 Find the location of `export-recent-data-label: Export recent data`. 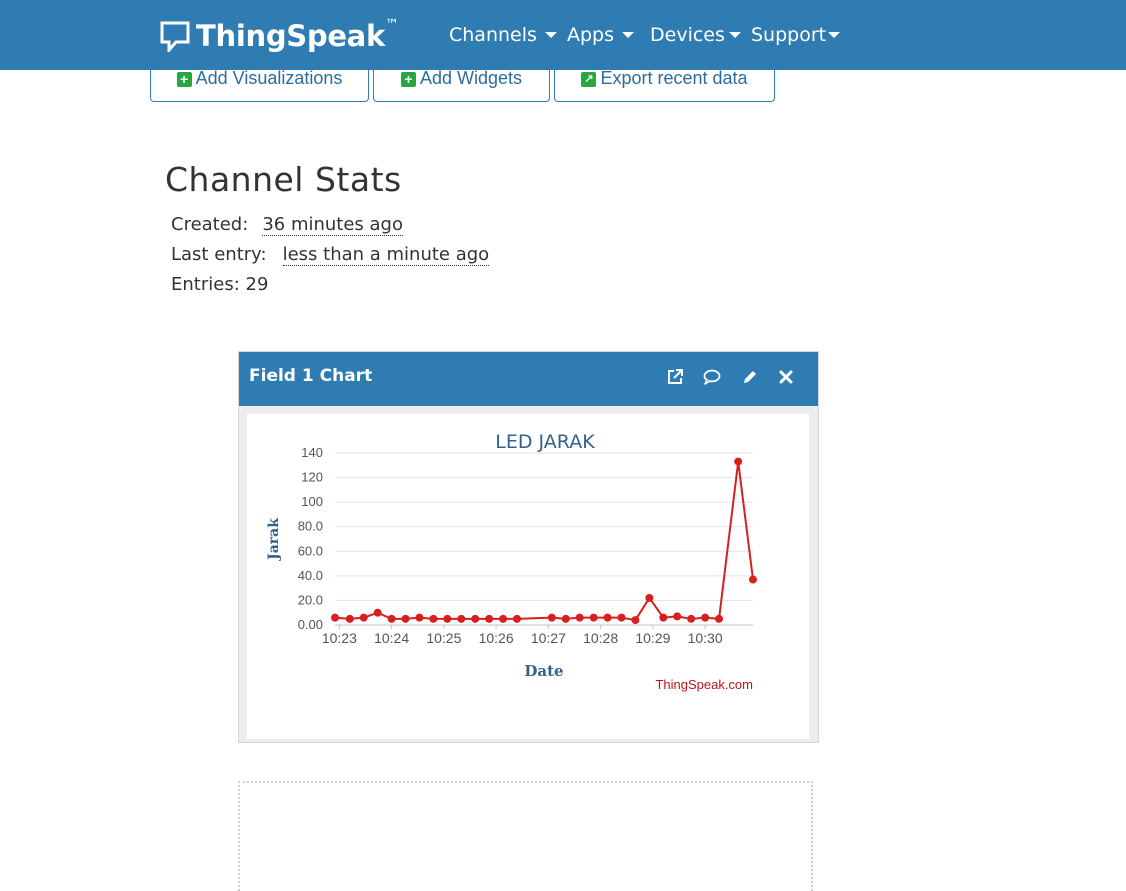

export-recent-data-label: Export recent data is located at coordinates (674, 78).